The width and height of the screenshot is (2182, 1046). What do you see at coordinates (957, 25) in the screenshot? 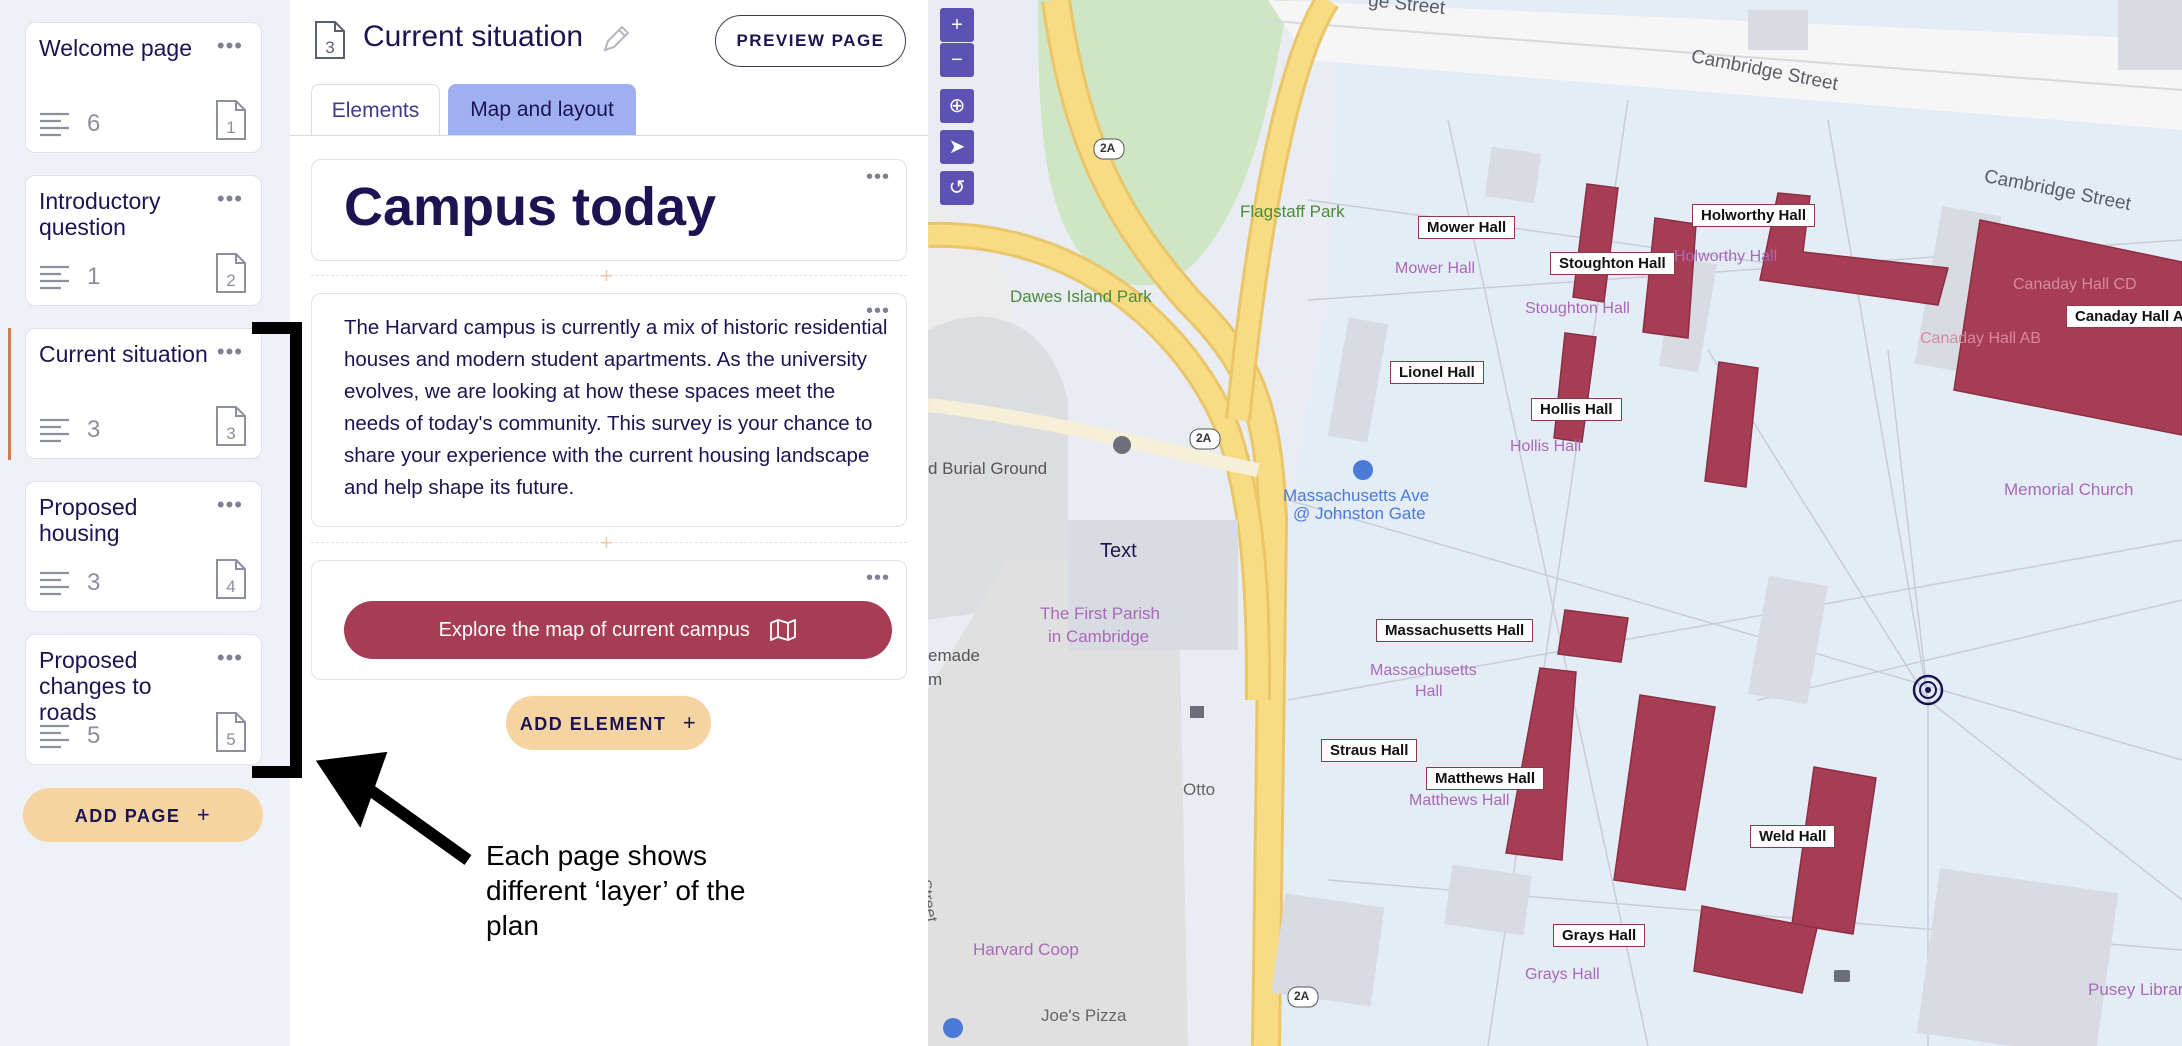
I see `zoom-in-button: +` at bounding box center [957, 25].